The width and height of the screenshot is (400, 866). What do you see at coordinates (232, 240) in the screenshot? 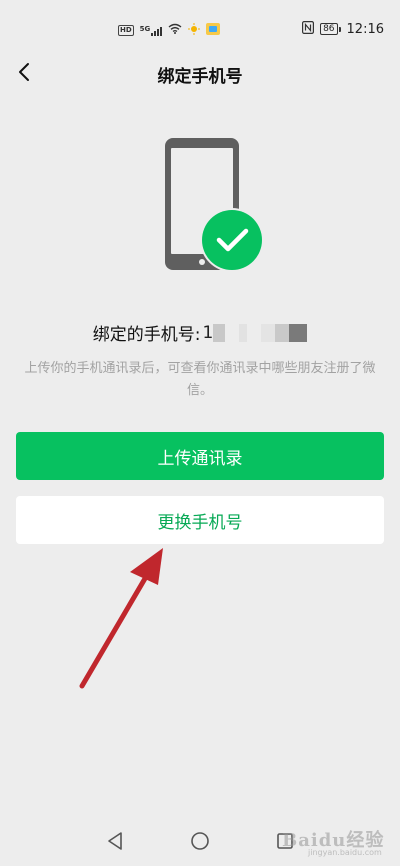
I see `check-circle-icon` at bounding box center [232, 240].